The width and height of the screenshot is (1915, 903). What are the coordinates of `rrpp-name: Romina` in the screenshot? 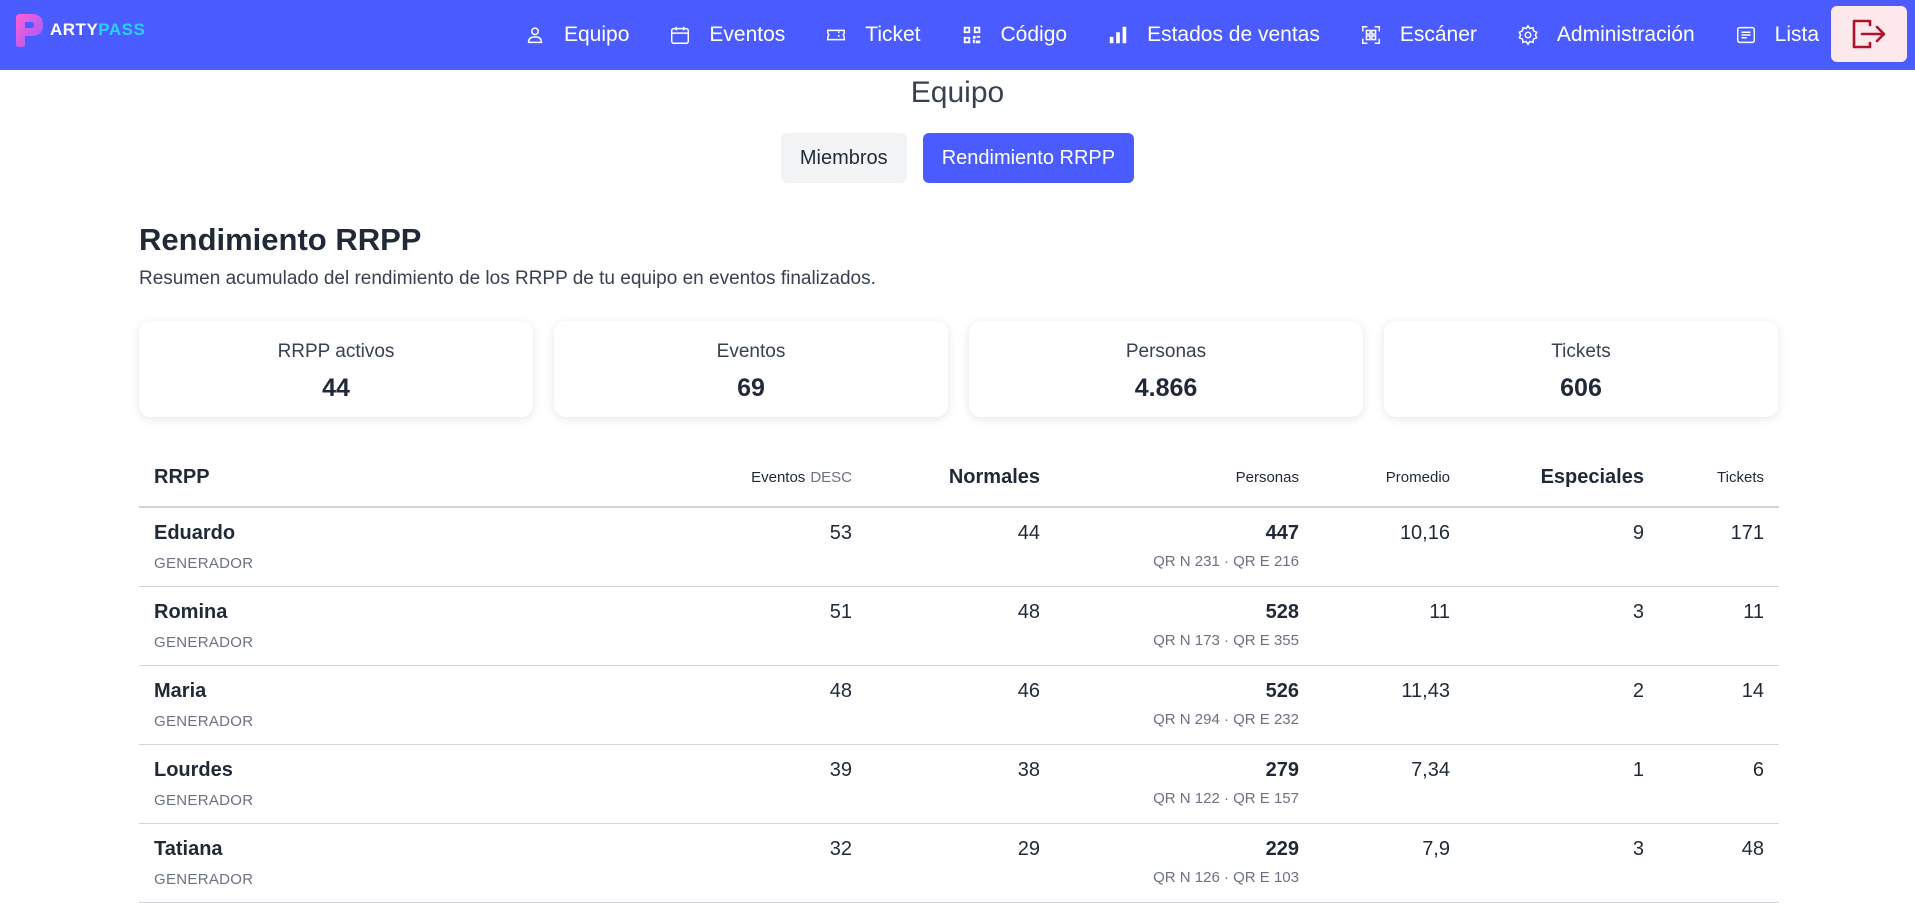 It's located at (191, 612).